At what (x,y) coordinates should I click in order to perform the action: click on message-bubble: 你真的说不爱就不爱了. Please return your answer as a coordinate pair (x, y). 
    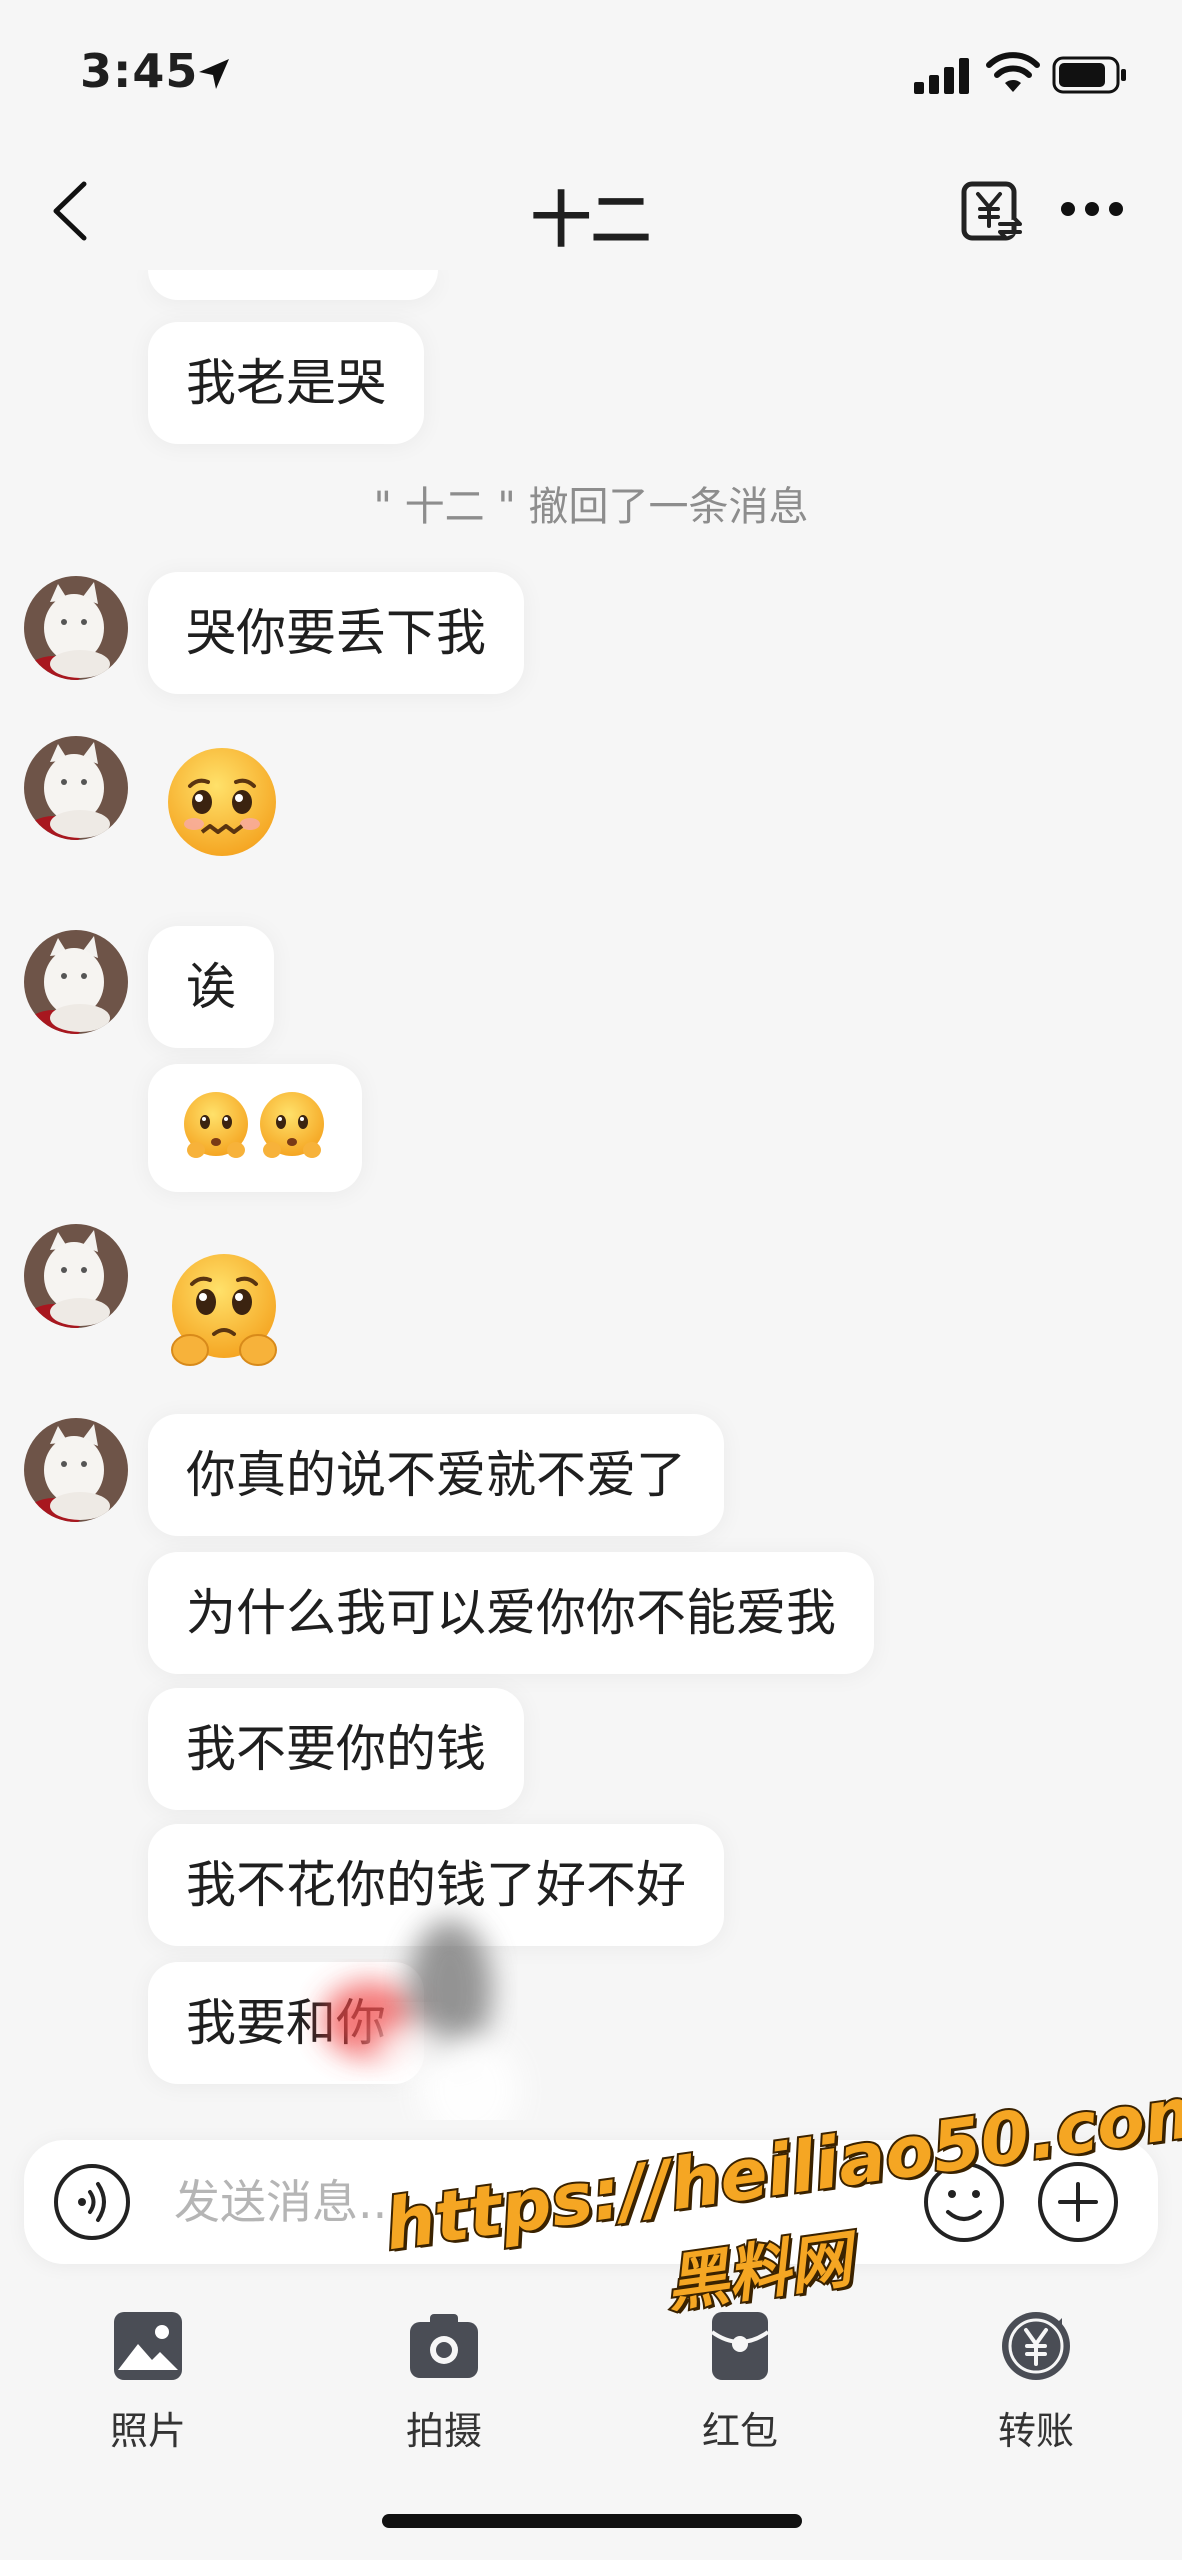
    Looking at the image, I should click on (436, 1475).